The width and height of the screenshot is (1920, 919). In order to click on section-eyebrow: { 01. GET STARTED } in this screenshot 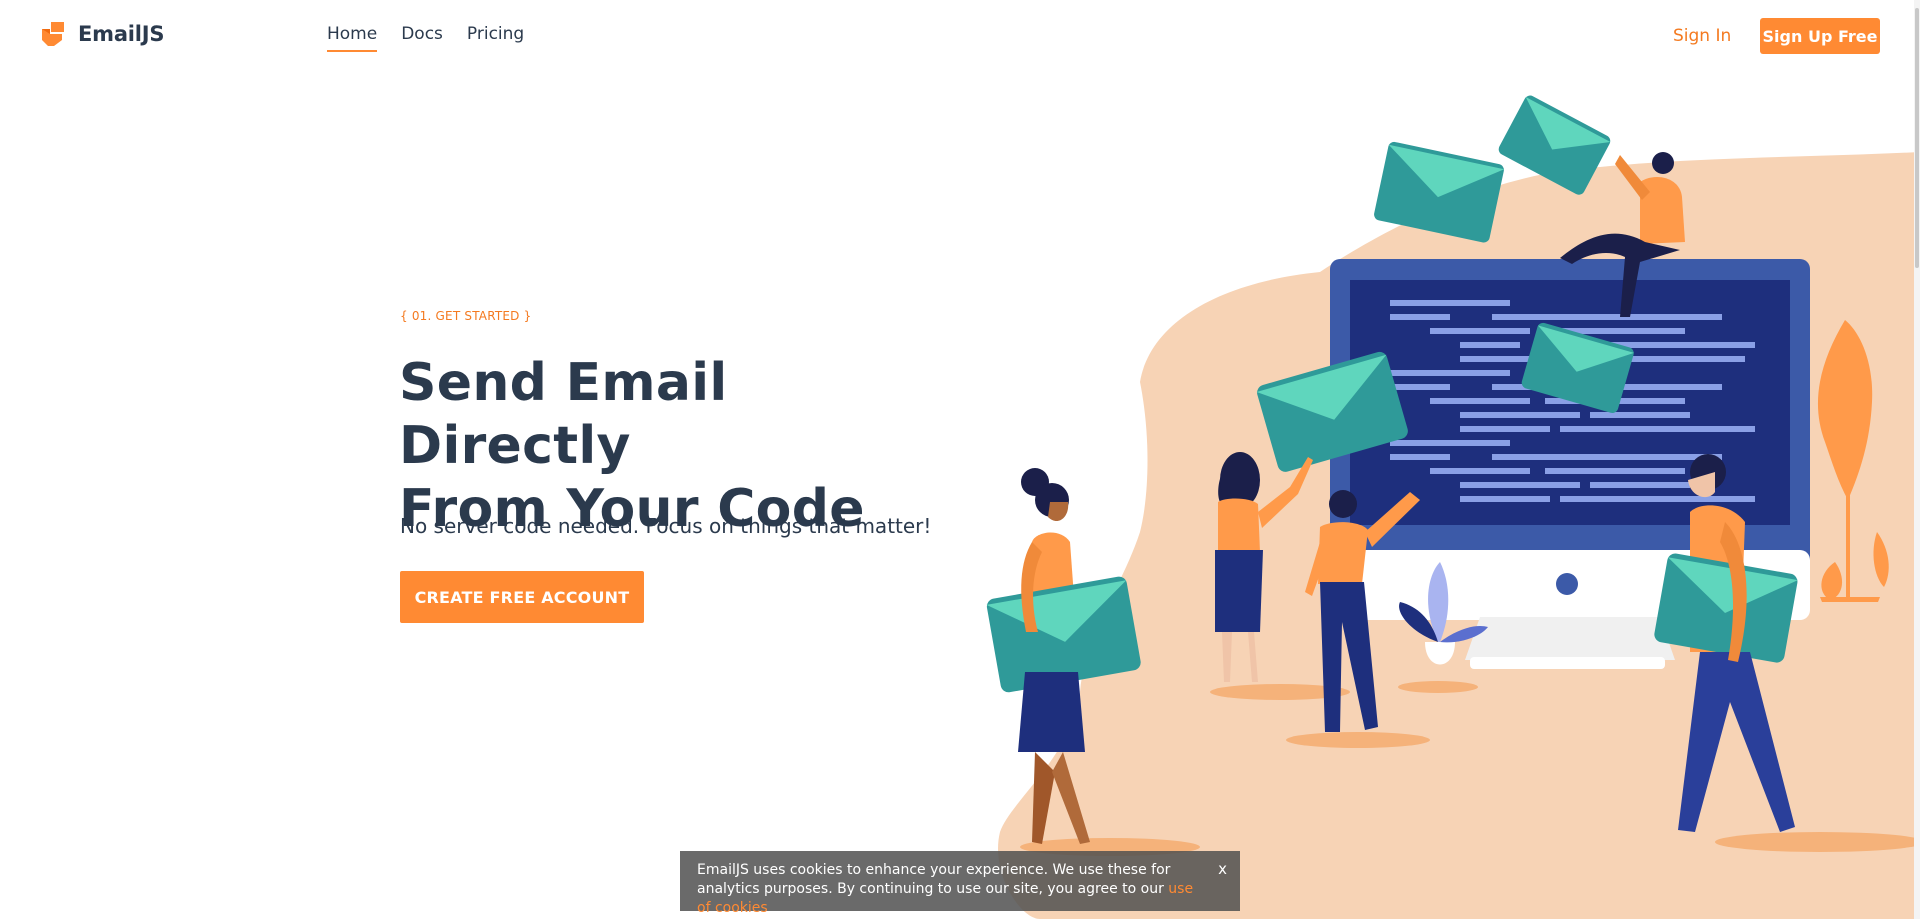, I will do `click(466, 316)`.